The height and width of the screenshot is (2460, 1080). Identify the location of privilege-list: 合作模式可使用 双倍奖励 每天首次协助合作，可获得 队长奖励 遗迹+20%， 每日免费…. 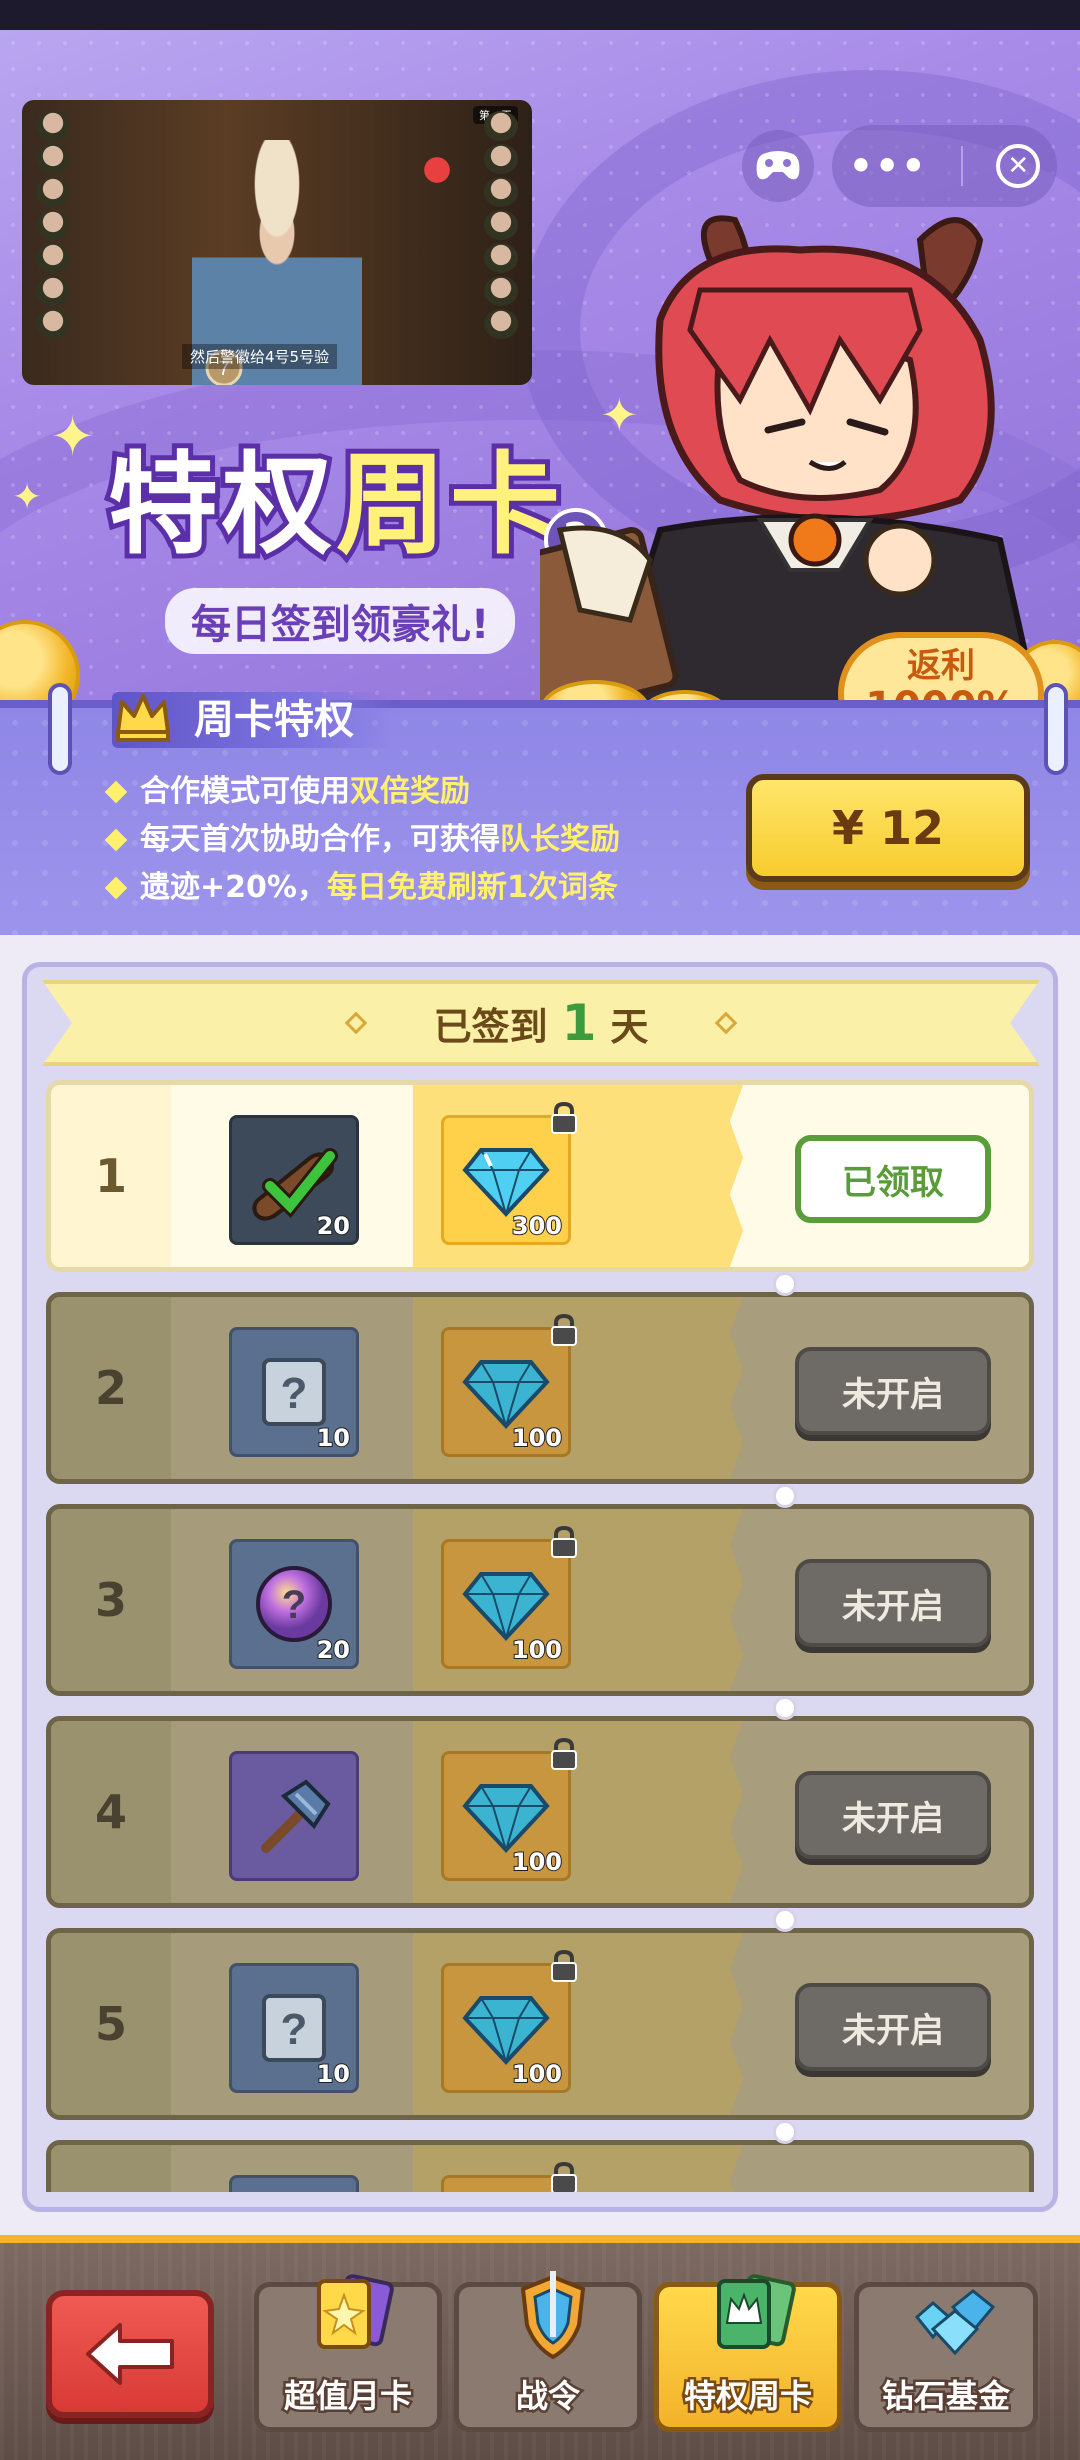
(362, 840).